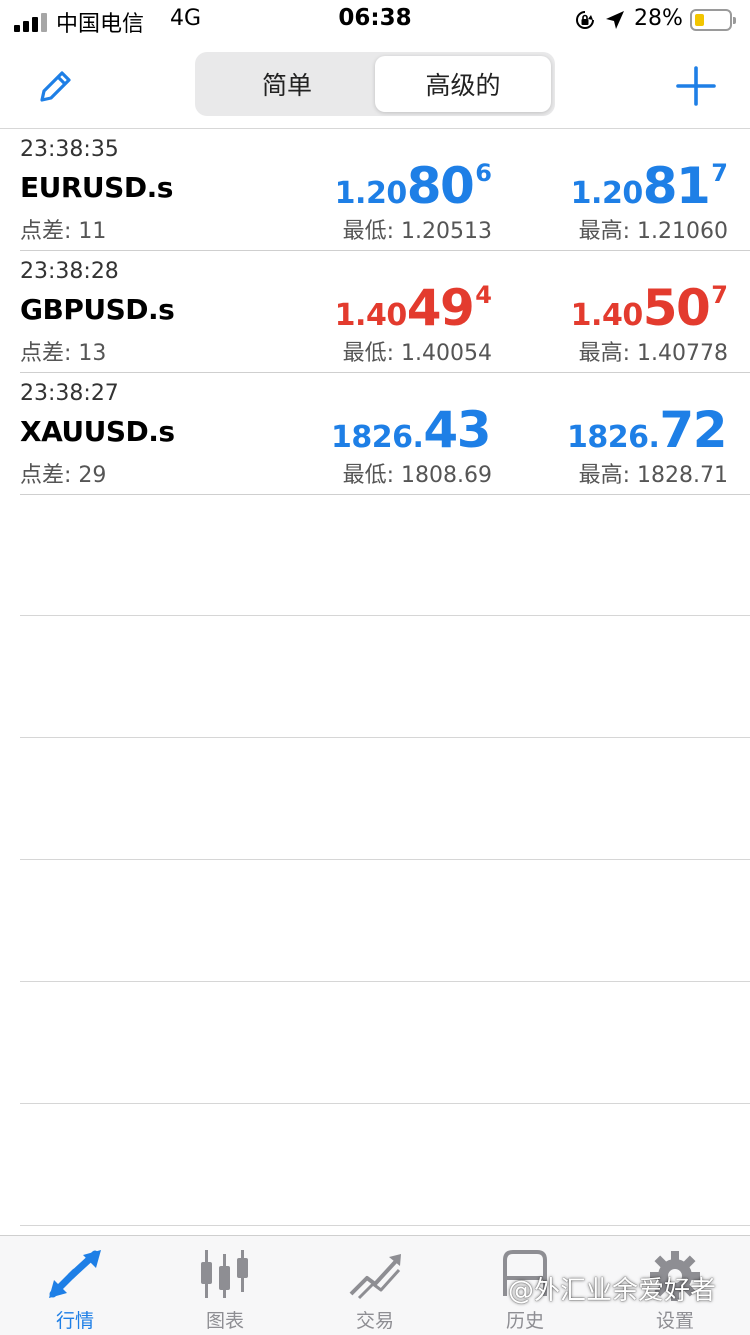  I want to click on spread-value: 点差: 11, so click(63, 231).